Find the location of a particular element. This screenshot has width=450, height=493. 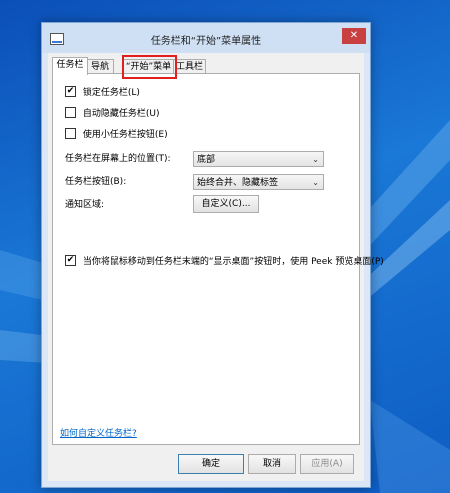

tab-navigation: 导航 is located at coordinates (100, 66).